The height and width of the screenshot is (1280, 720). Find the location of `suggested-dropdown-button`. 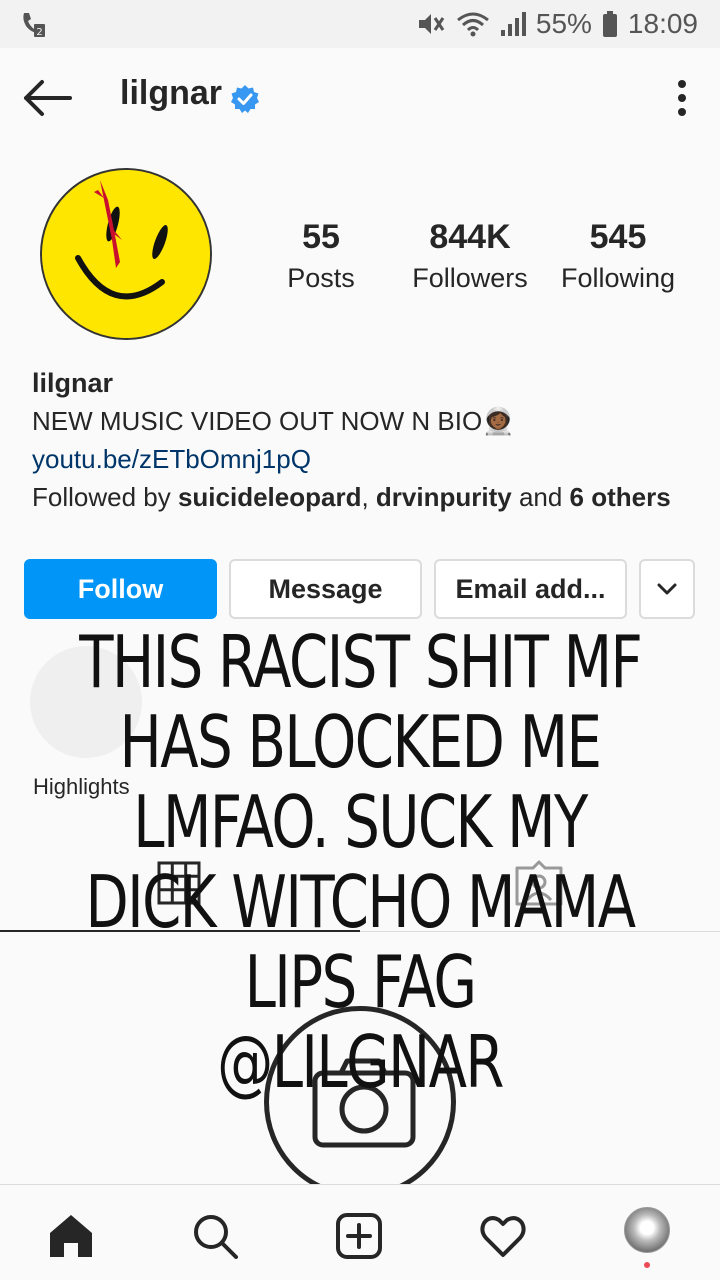

suggested-dropdown-button is located at coordinates (667, 589).